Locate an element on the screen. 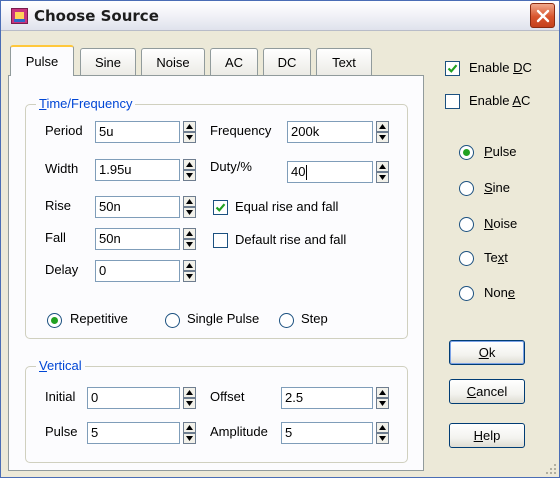 The width and height of the screenshot is (560, 478). rise-spinner is located at coordinates (189, 207).